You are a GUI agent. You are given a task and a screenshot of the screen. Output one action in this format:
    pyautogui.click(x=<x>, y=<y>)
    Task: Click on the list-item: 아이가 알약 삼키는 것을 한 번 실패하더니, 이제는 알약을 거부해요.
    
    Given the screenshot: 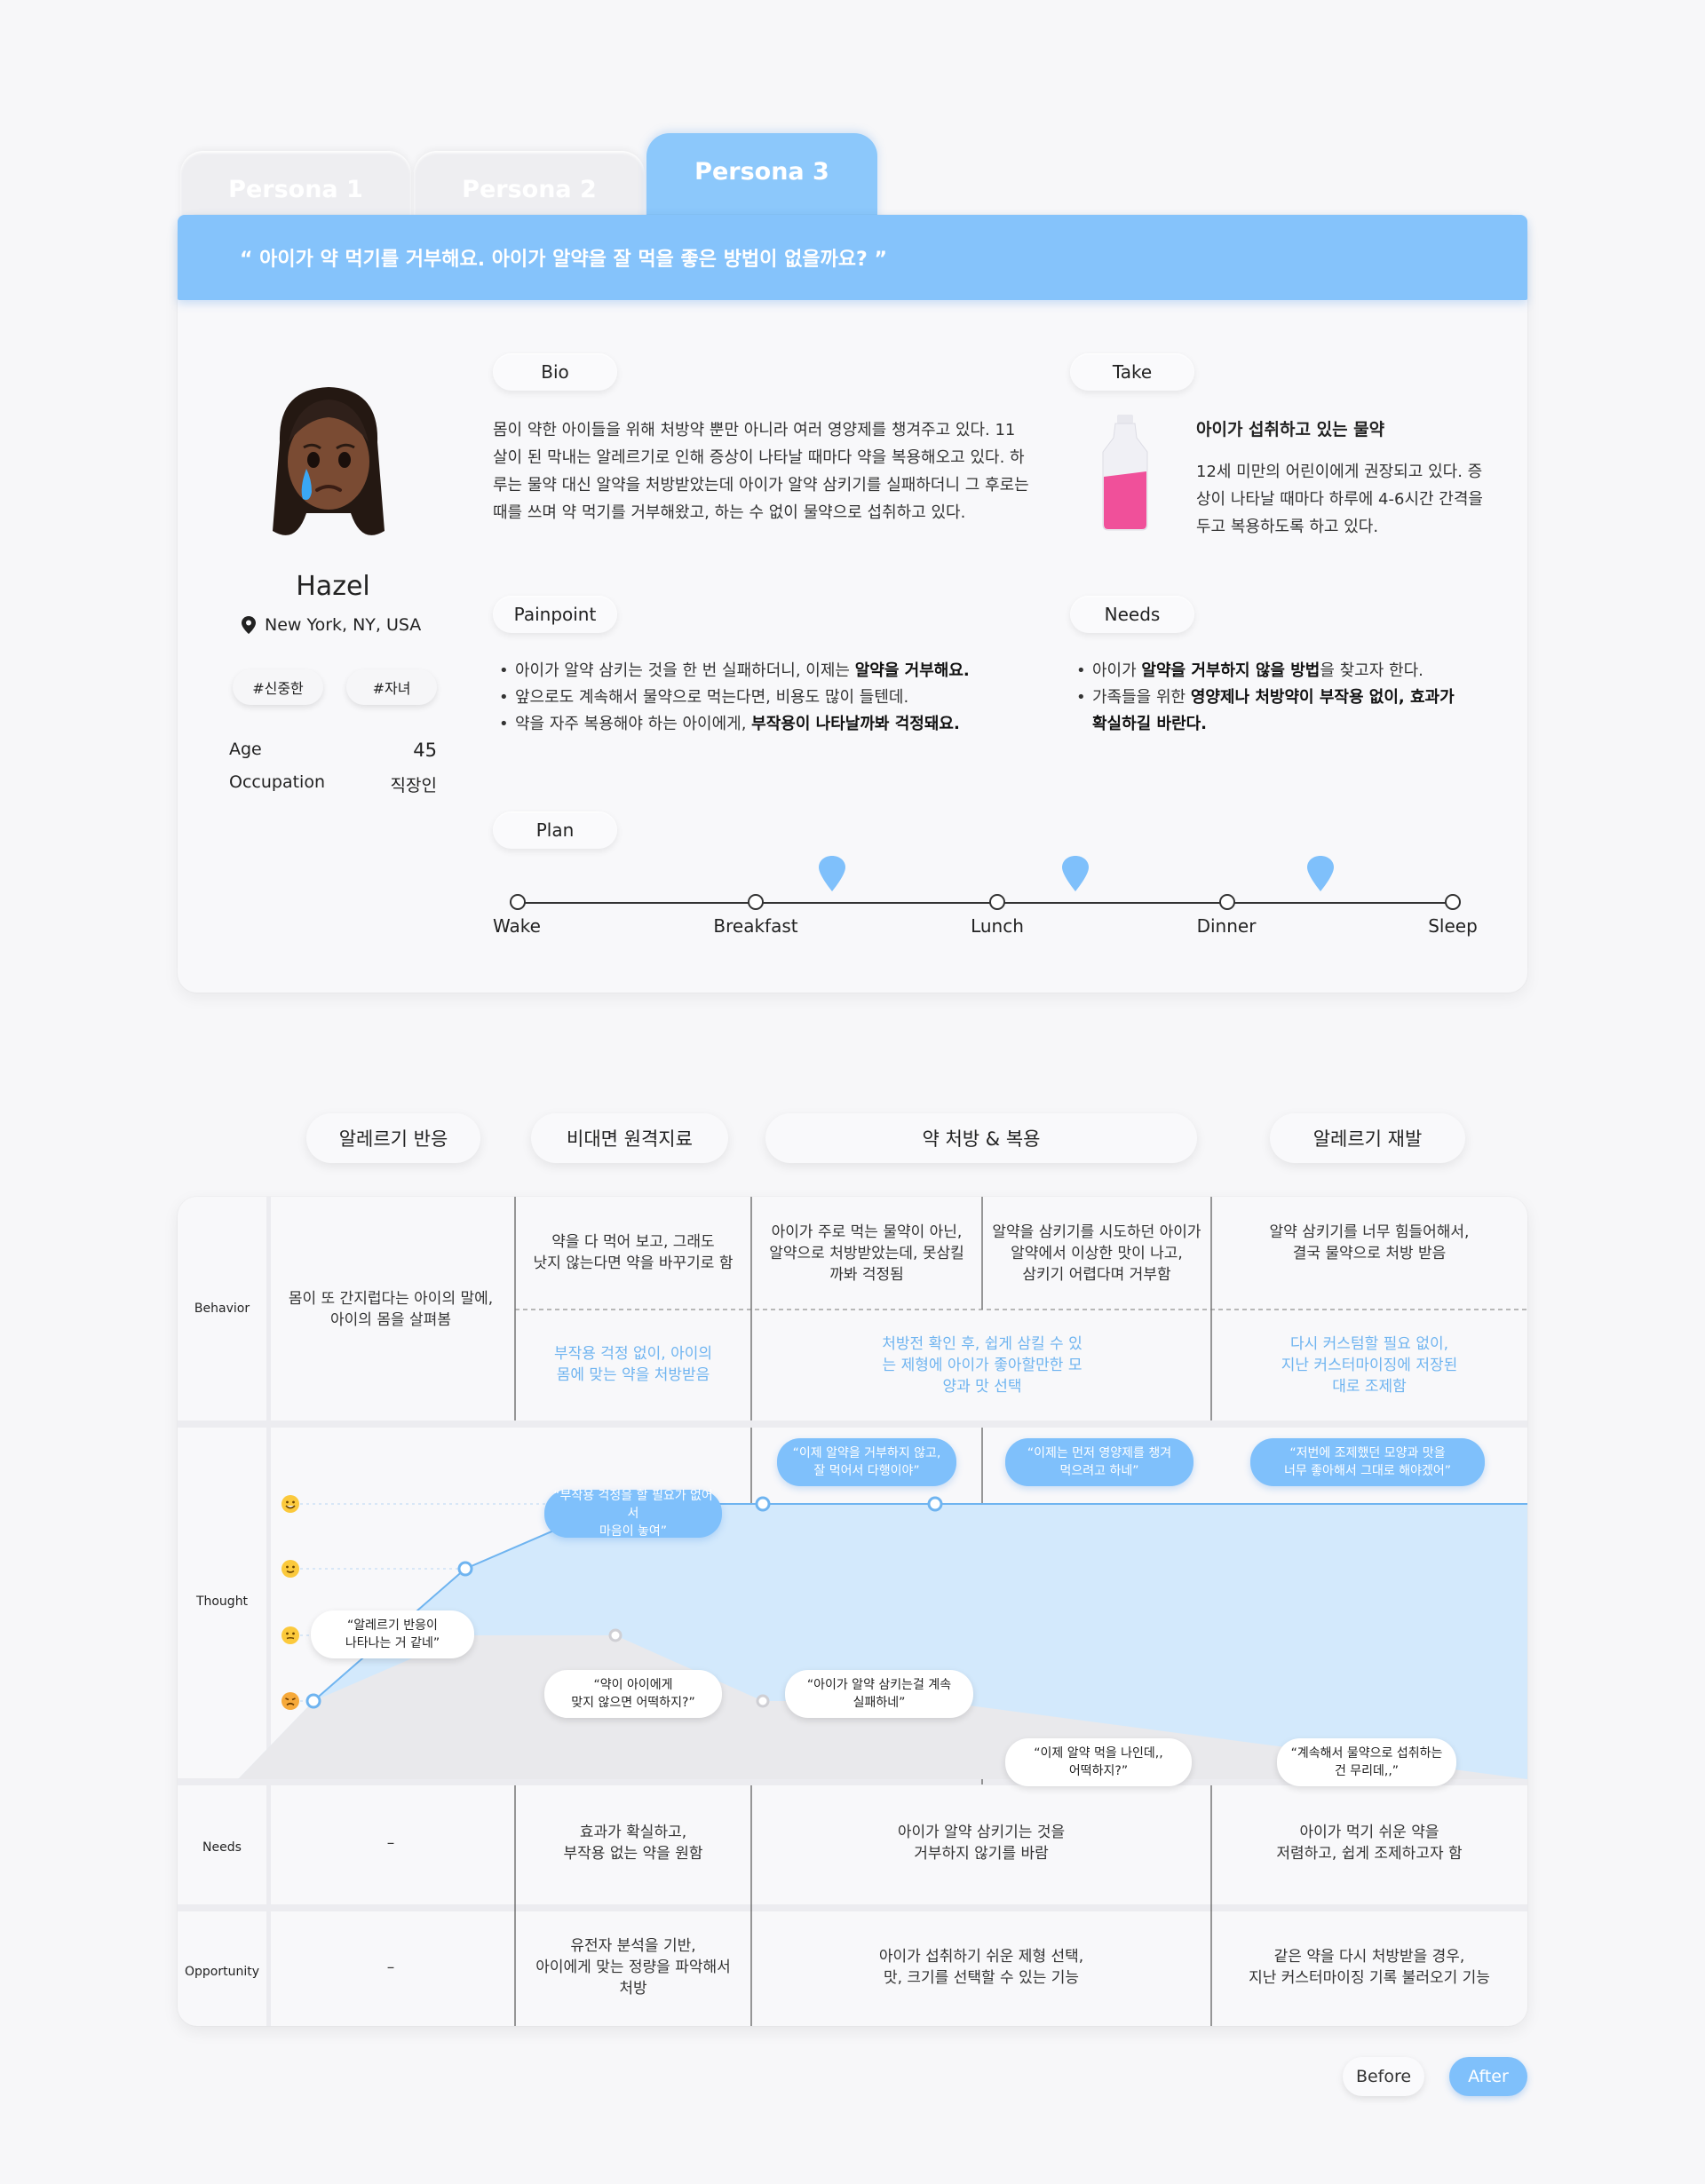 What is the action you would take?
    pyautogui.click(x=773, y=671)
    